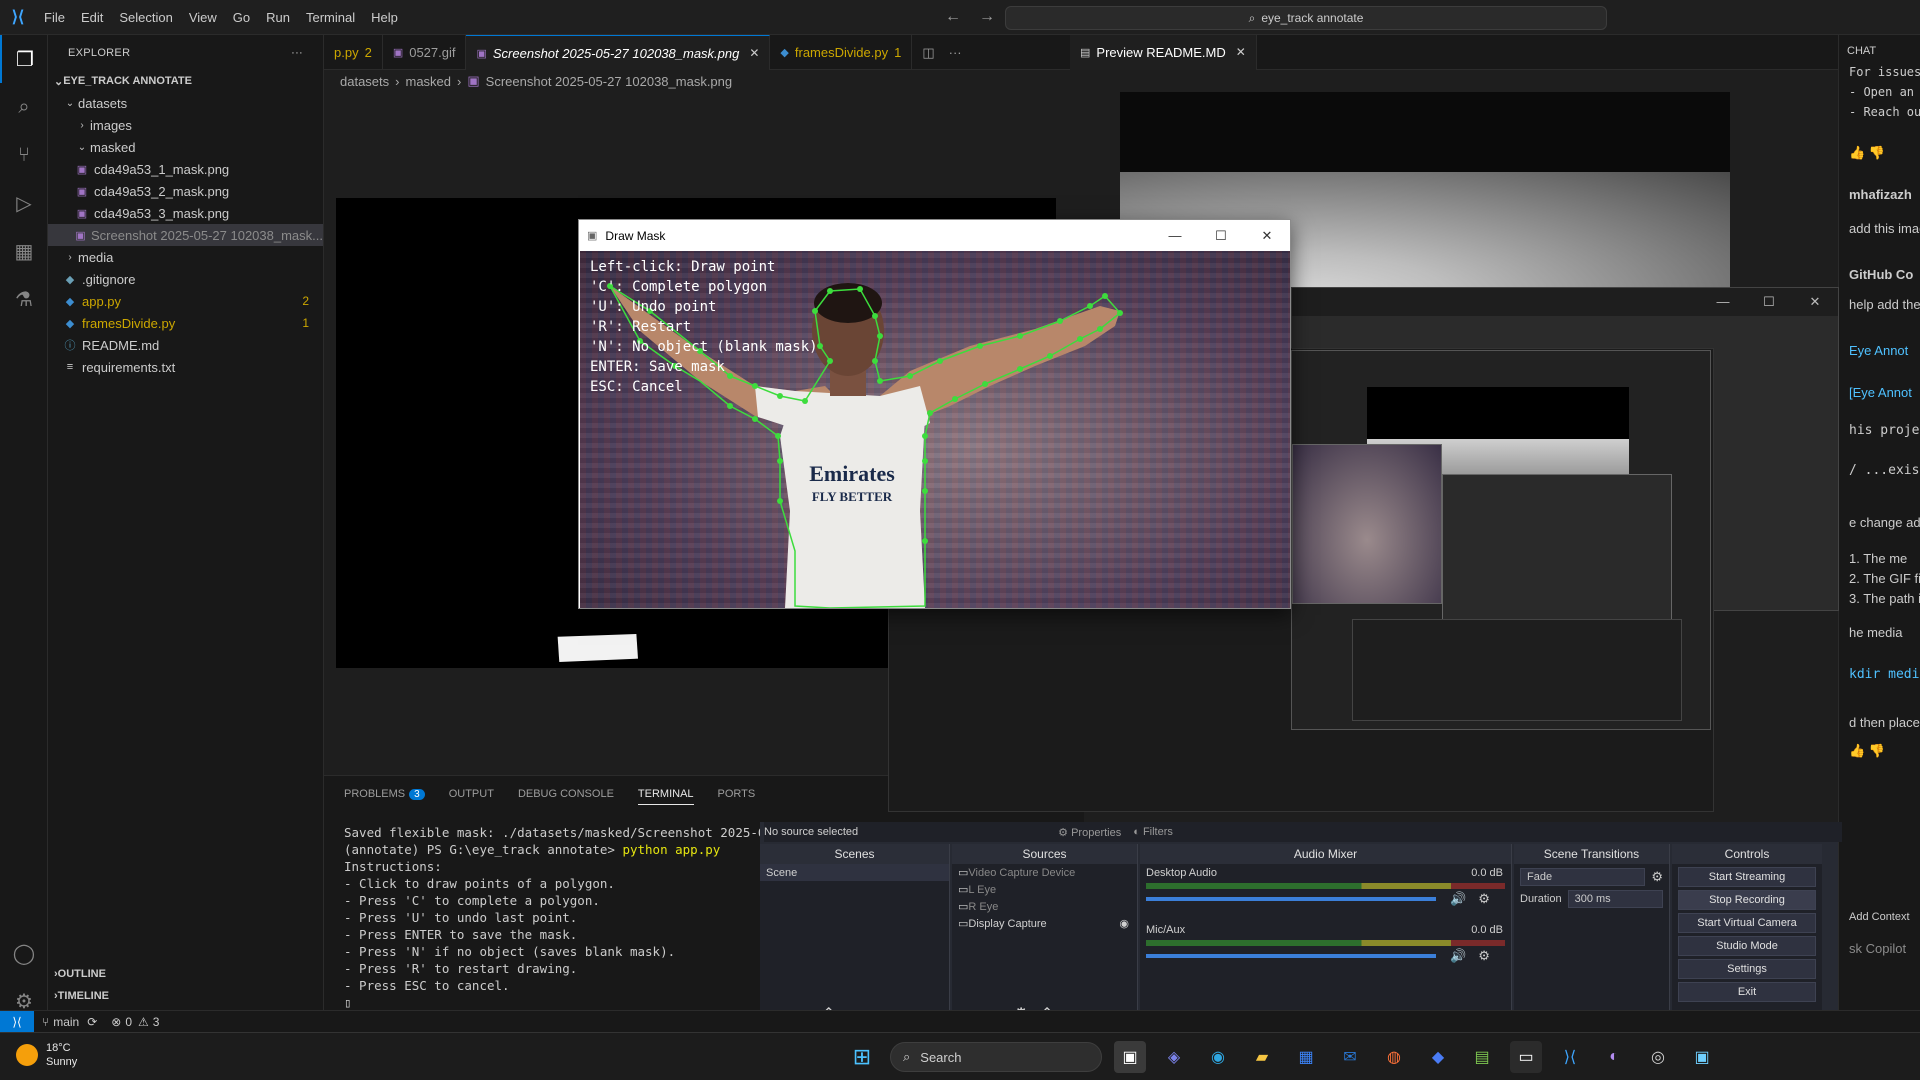 The width and height of the screenshot is (1920, 1080). What do you see at coordinates (24, 251) in the screenshot?
I see `extensions-icon: ▦` at bounding box center [24, 251].